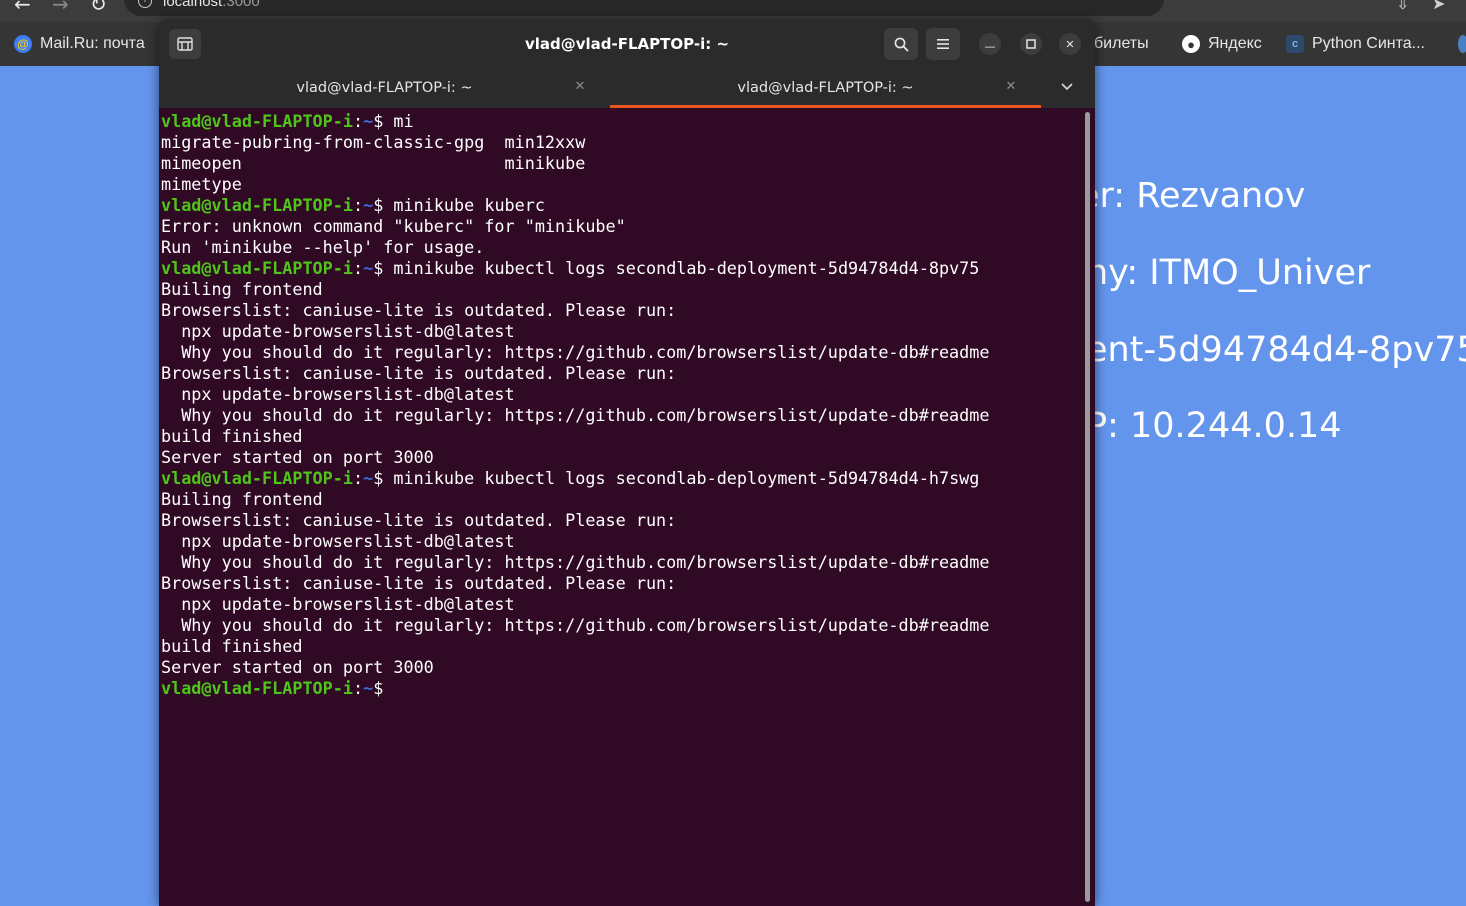 The width and height of the screenshot is (1466, 906). I want to click on new-tab-icon, so click(185, 44).